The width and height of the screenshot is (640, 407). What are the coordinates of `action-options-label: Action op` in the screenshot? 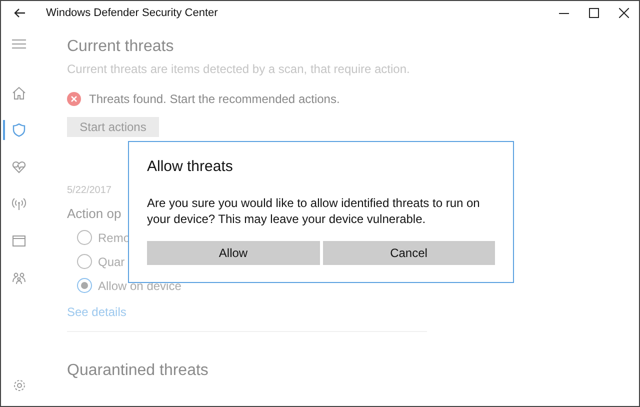 It's located at (94, 213).